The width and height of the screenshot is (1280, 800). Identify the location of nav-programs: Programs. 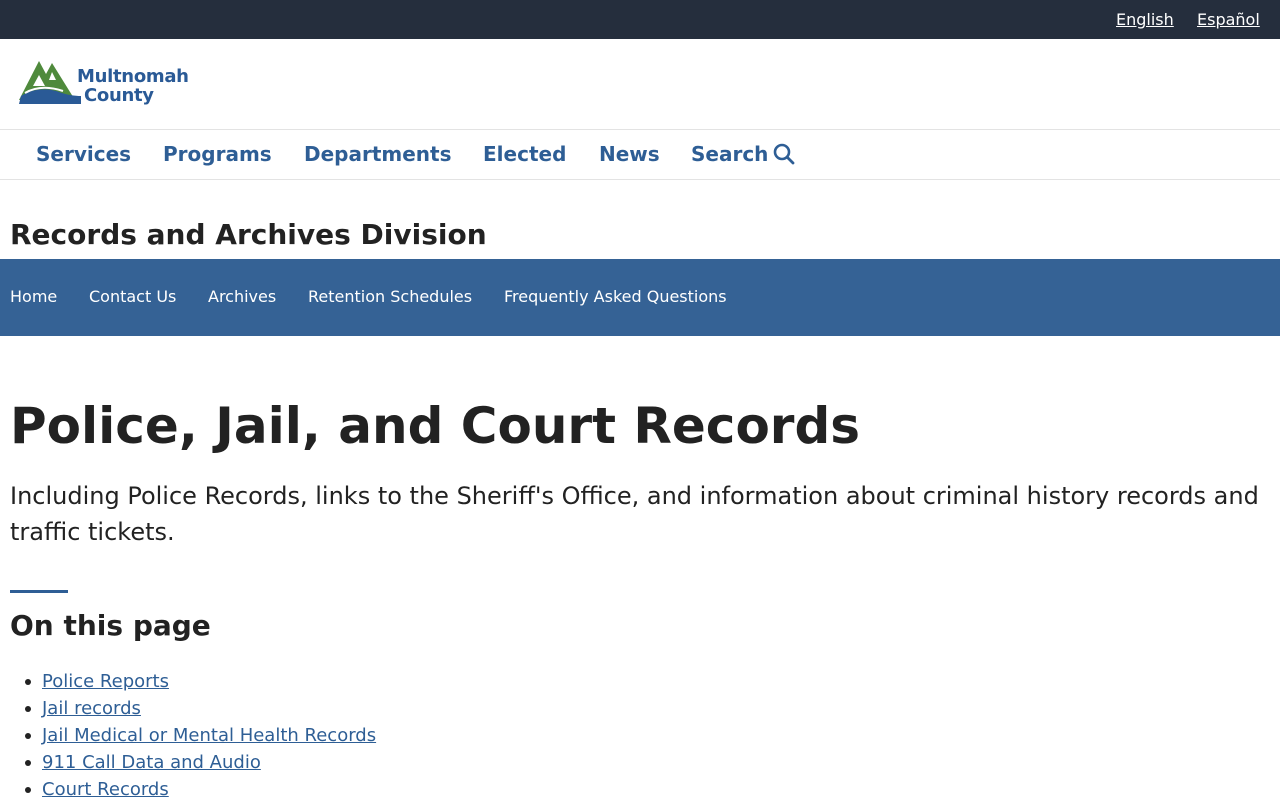
(217, 154).